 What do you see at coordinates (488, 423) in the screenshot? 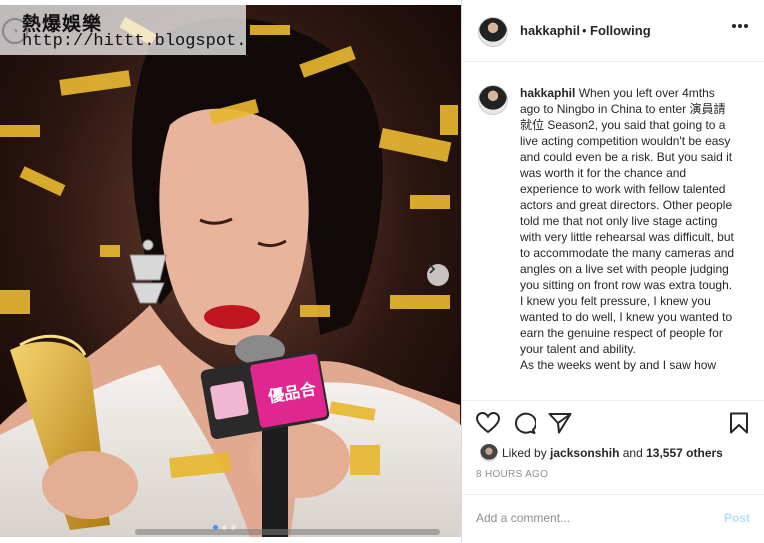
I see `heart-icon` at bounding box center [488, 423].